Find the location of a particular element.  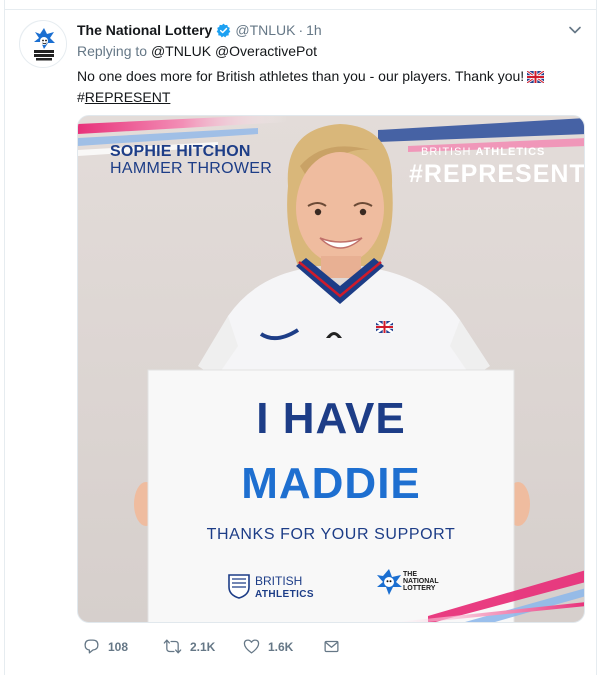

british-athletics-logo: BRITISH ATHLETICS is located at coordinates (284, 588).